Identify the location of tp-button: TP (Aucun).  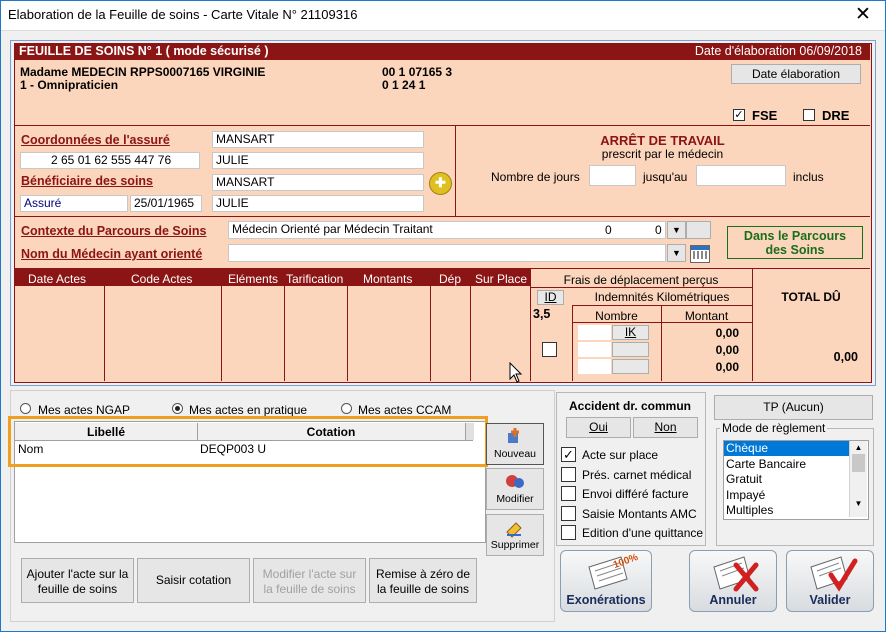
(793, 407).